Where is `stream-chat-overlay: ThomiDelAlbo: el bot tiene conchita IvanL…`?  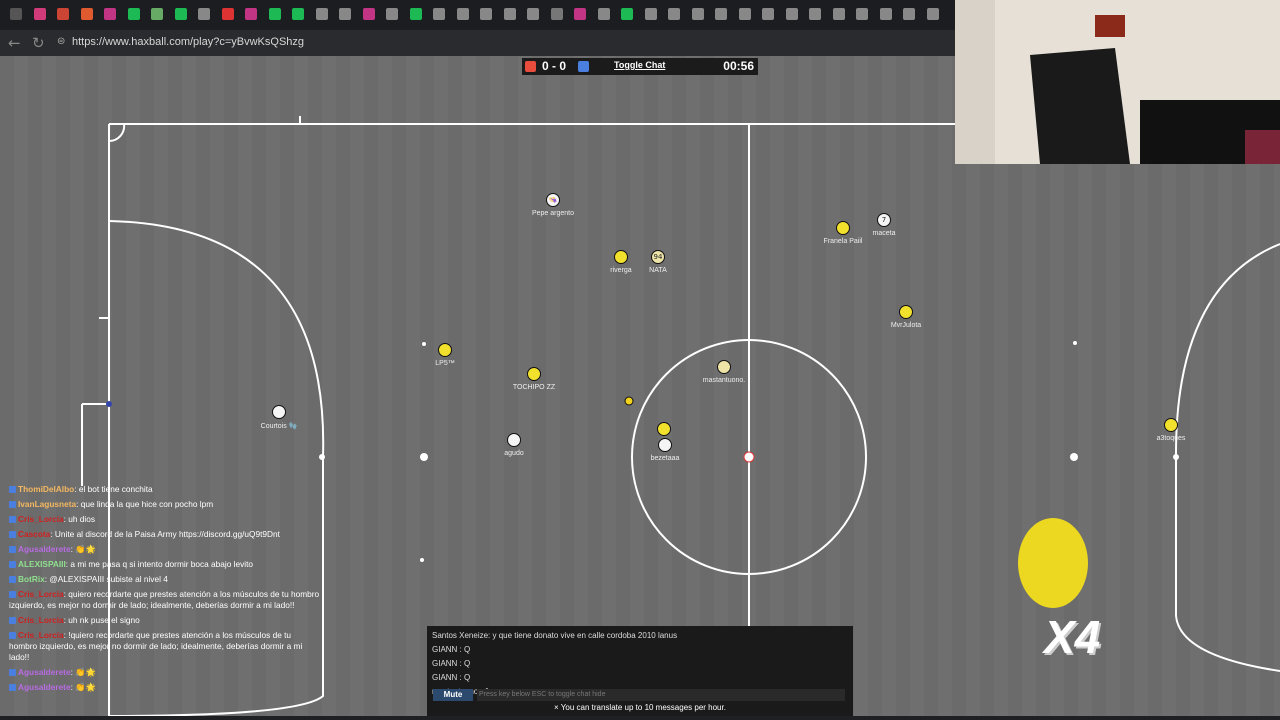 stream-chat-overlay: ThomiDelAlbo: el bot tiene conchita IvanL… is located at coordinates (165, 588).